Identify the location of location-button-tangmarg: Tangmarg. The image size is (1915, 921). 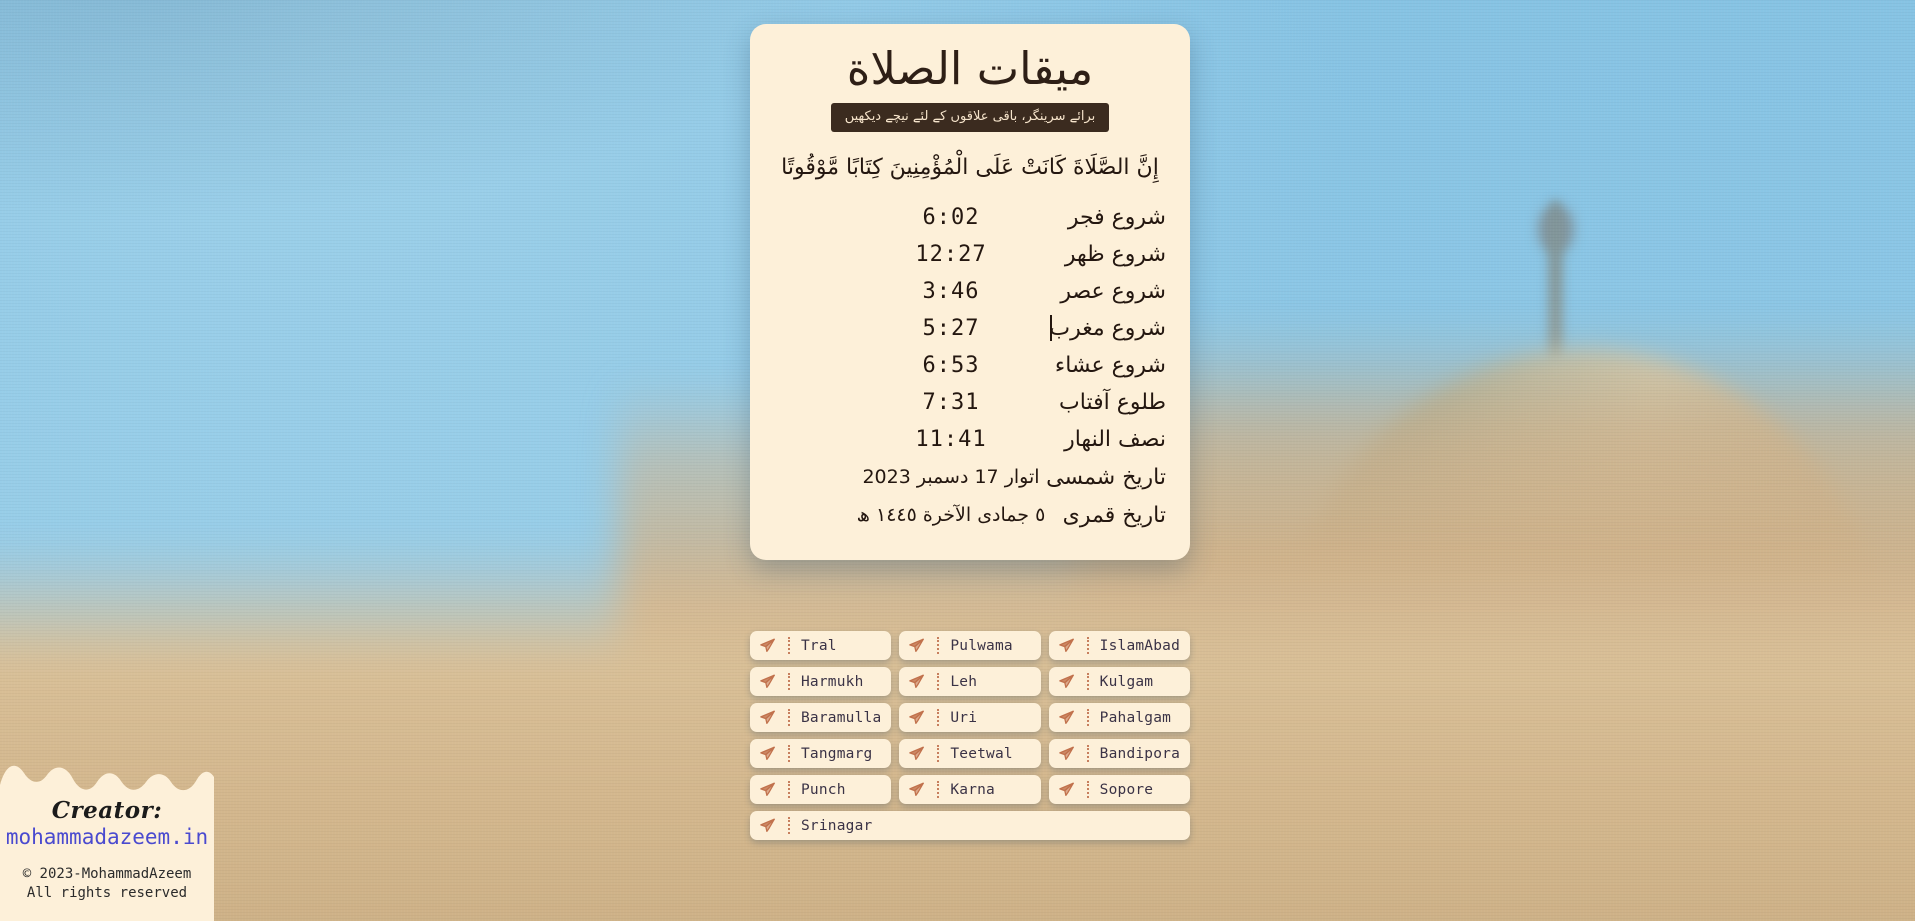
(821, 753).